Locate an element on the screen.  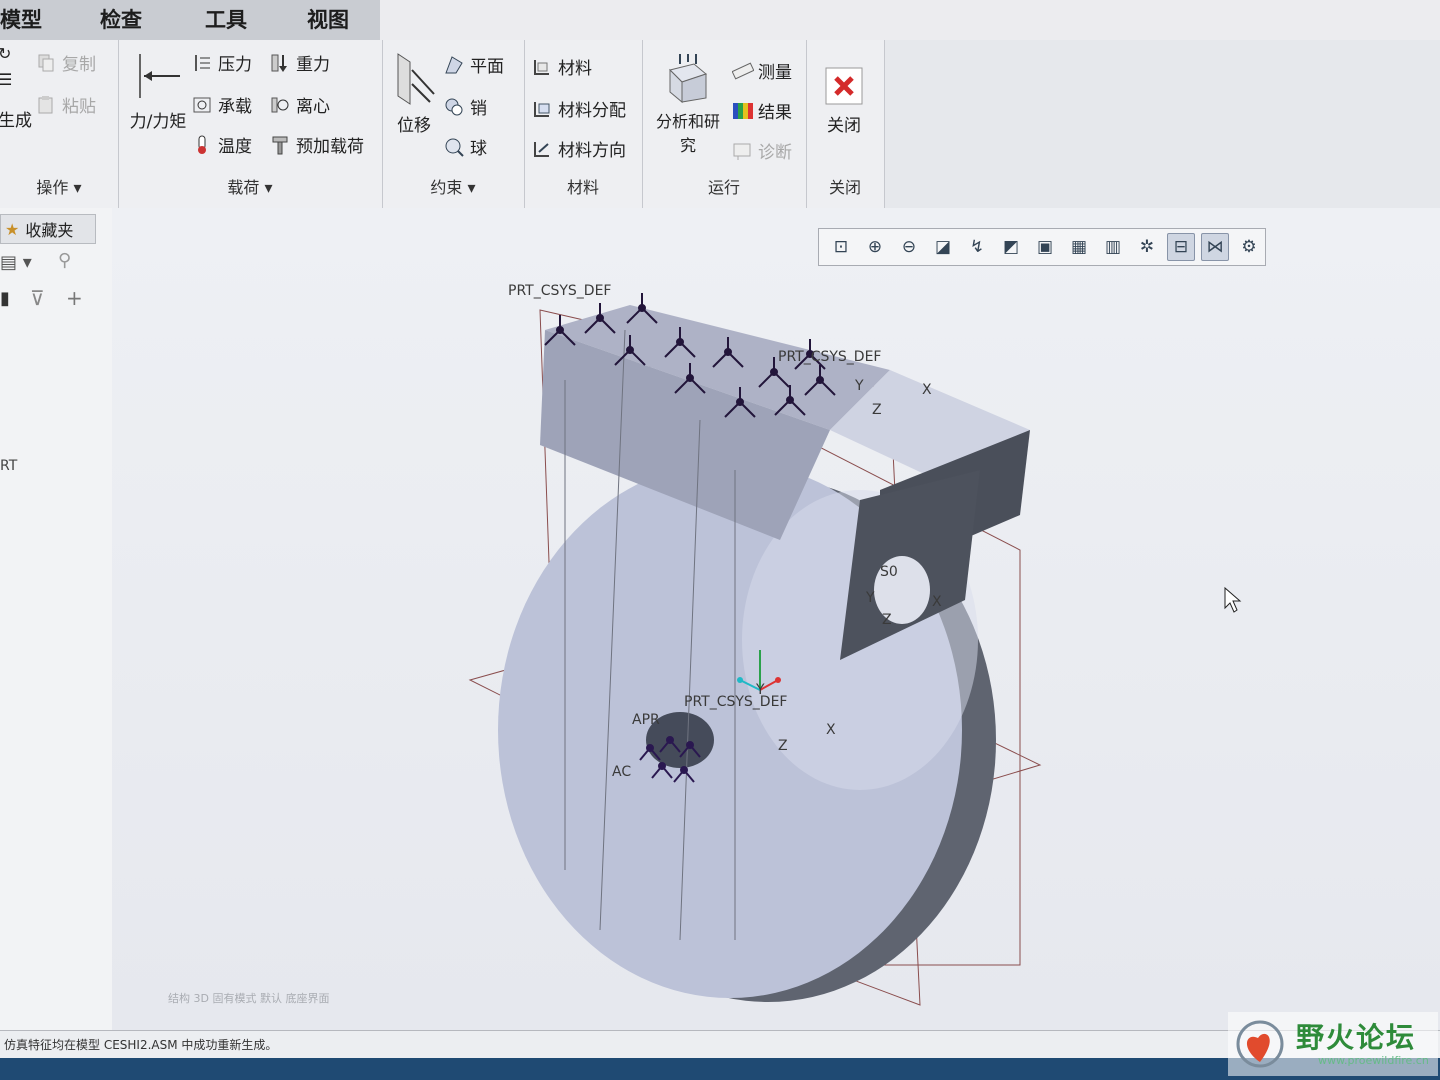
csys-label-top: PRT_CSYS_DEF is located at coordinates (559, 291).